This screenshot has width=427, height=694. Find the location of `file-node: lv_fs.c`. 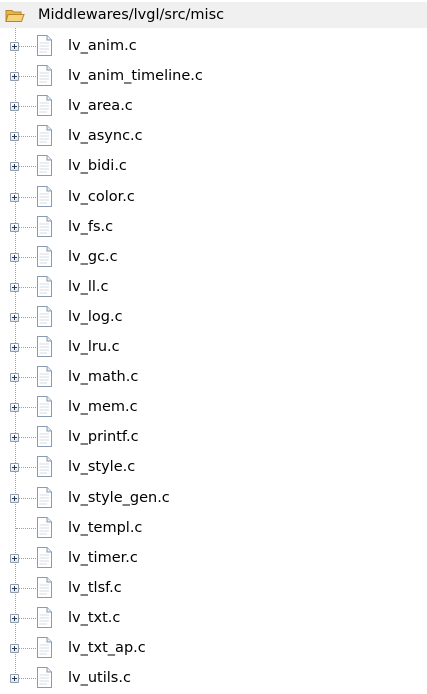

file-node: lv_fs.c is located at coordinates (213, 228).